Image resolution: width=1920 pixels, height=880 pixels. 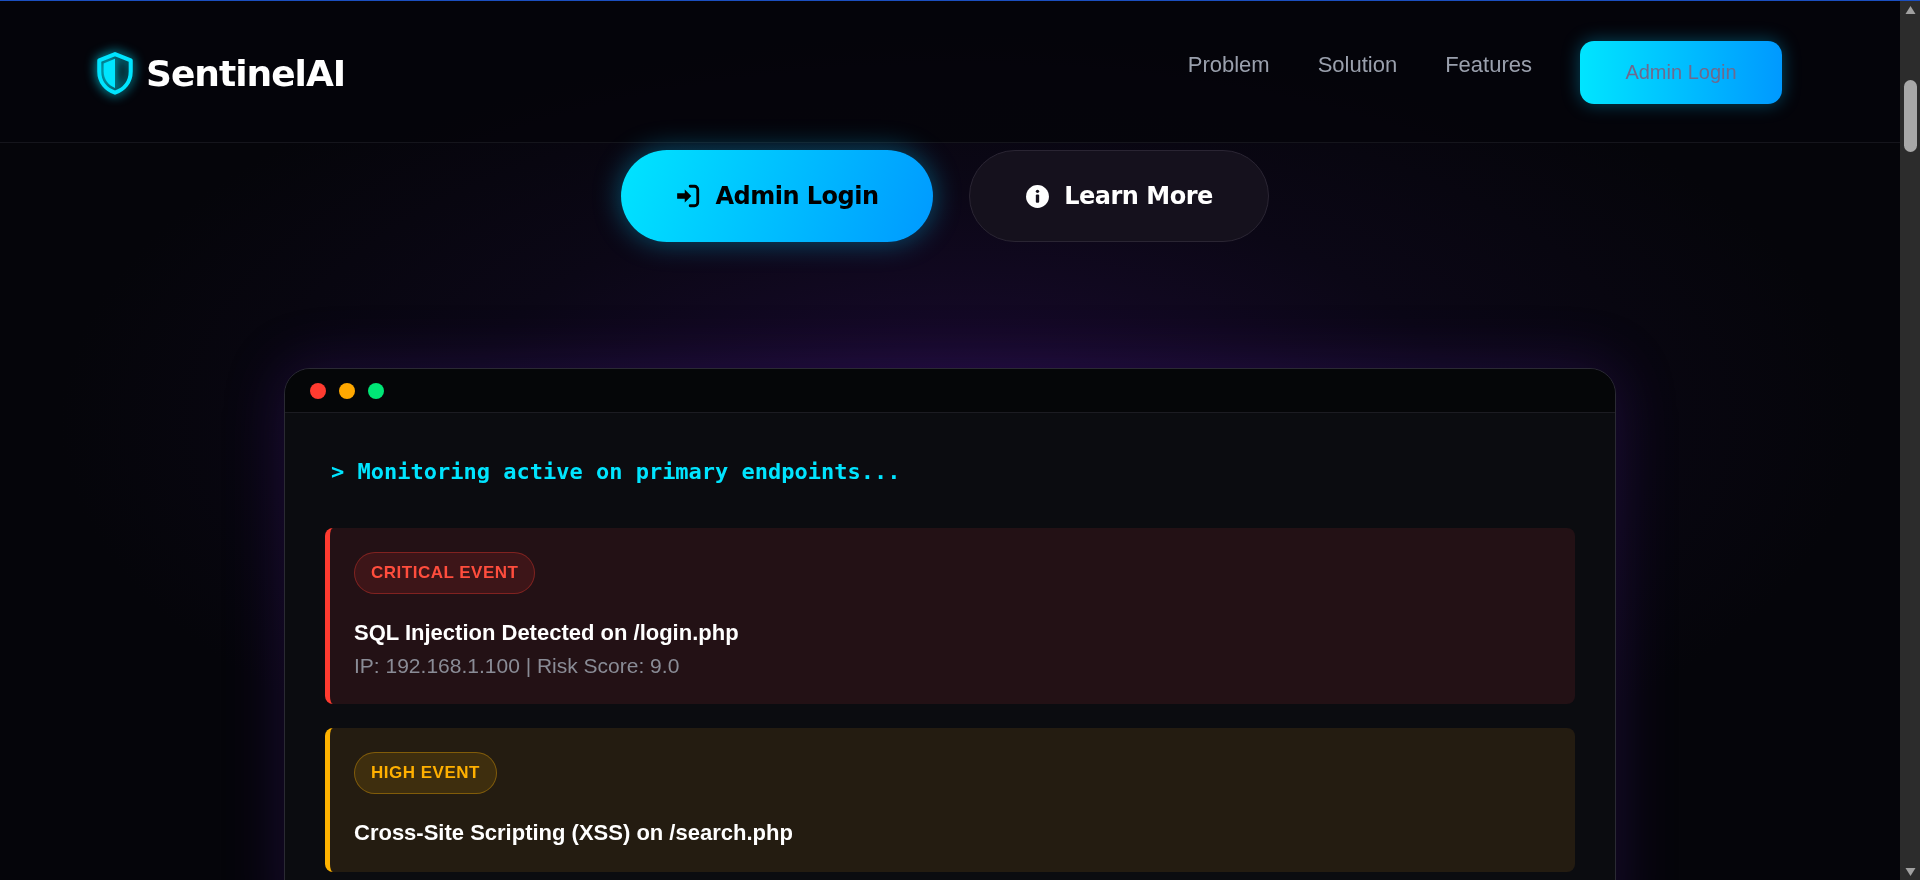 I want to click on event-title: Cross-Site Scripting (XSS) on /search.php, so click(x=573, y=833).